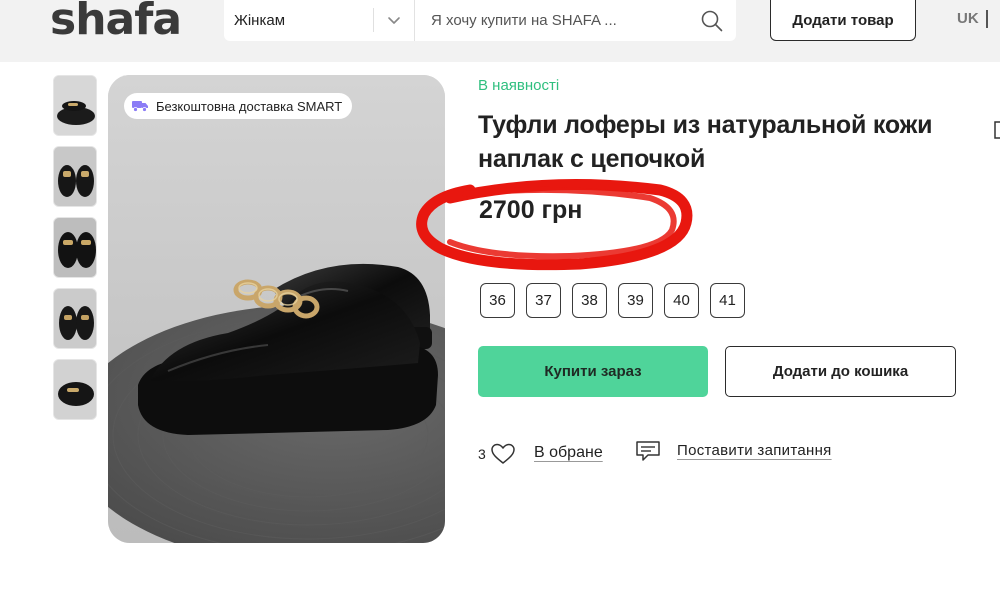 The image size is (1000, 595). I want to click on size-option: 37, so click(543, 300).